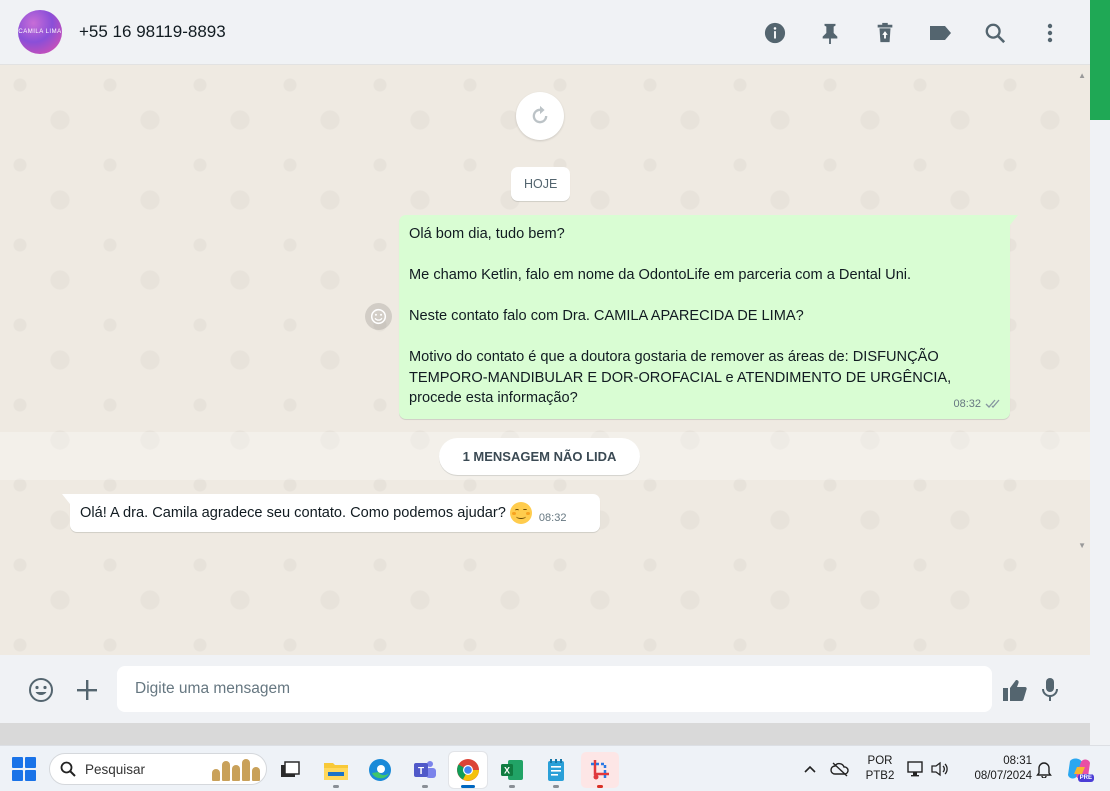  I want to click on message-paragraph: Olá bom dia, tudo bem?, so click(487, 234).